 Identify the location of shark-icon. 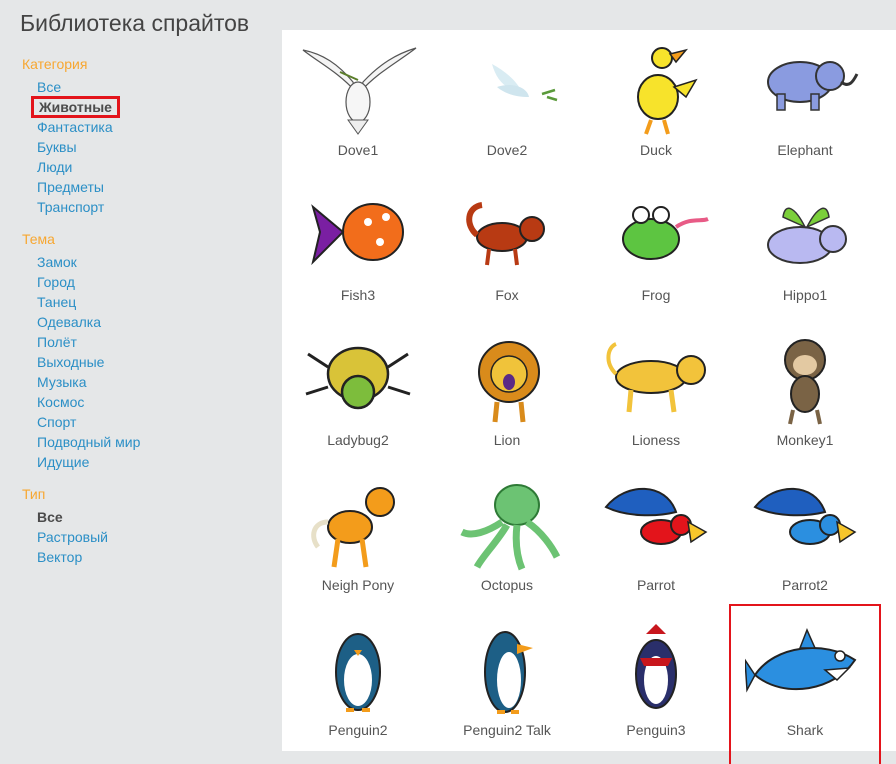
(801, 660).